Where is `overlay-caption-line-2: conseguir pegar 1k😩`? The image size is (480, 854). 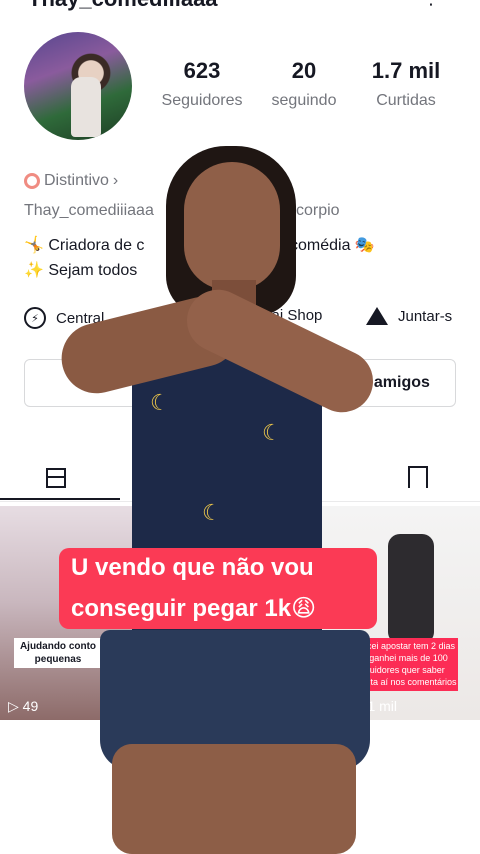 overlay-caption-line-2: conseguir pegar 1k😩 is located at coordinates (218, 608).